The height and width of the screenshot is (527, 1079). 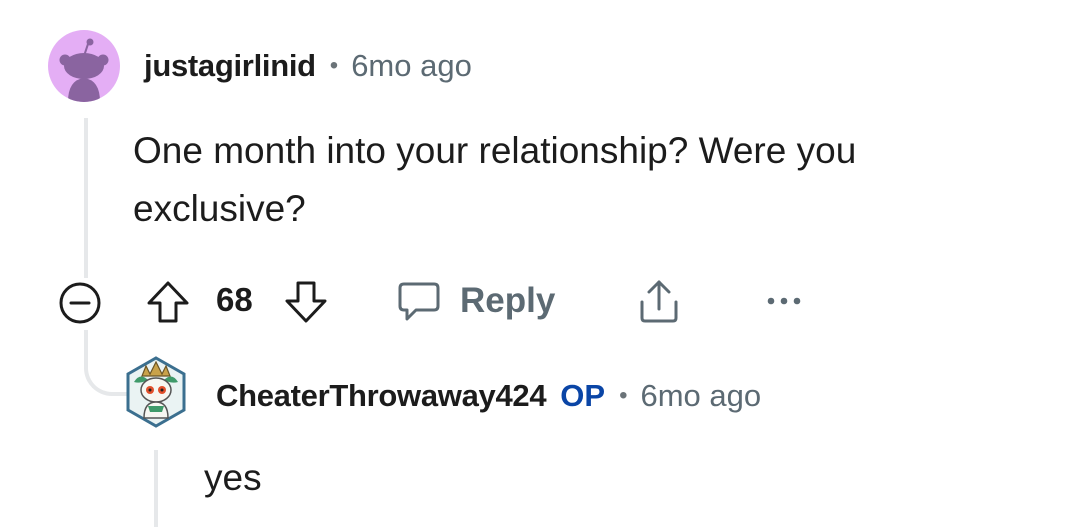 What do you see at coordinates (234, 299) in the screenshot?
I see `vote-score: 68` at bounding box center [234, 299].